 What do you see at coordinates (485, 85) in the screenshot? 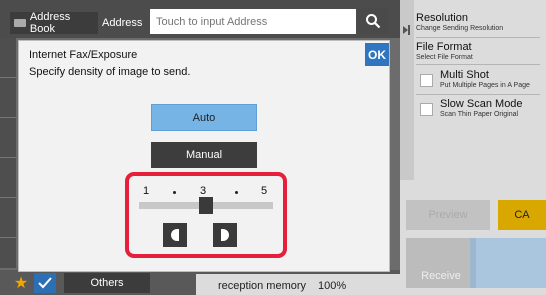
I see `multi-shot-subtitle: Put Multiple Pages in A Page` at bounding box center [485, 85].